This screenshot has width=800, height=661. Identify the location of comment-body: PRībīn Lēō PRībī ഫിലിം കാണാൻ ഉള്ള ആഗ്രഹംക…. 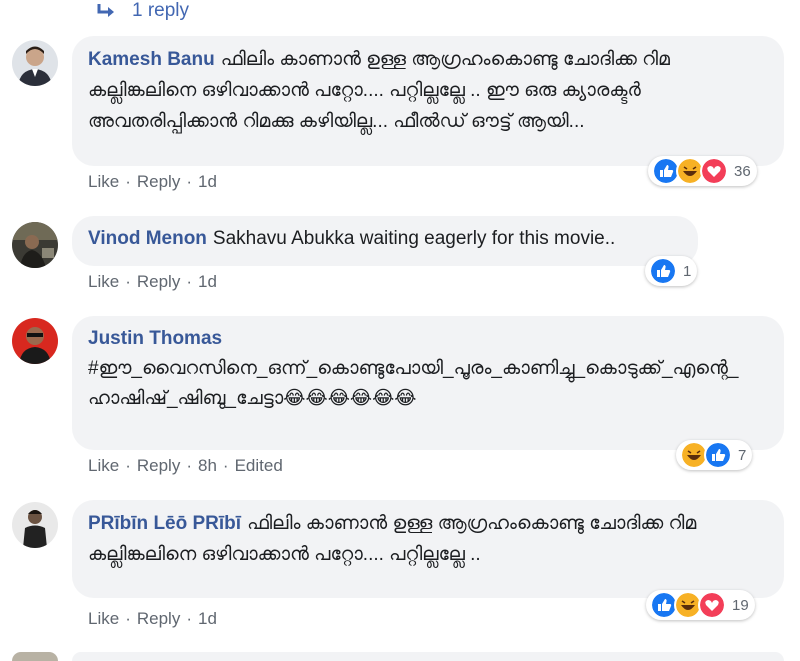
(428, 539).